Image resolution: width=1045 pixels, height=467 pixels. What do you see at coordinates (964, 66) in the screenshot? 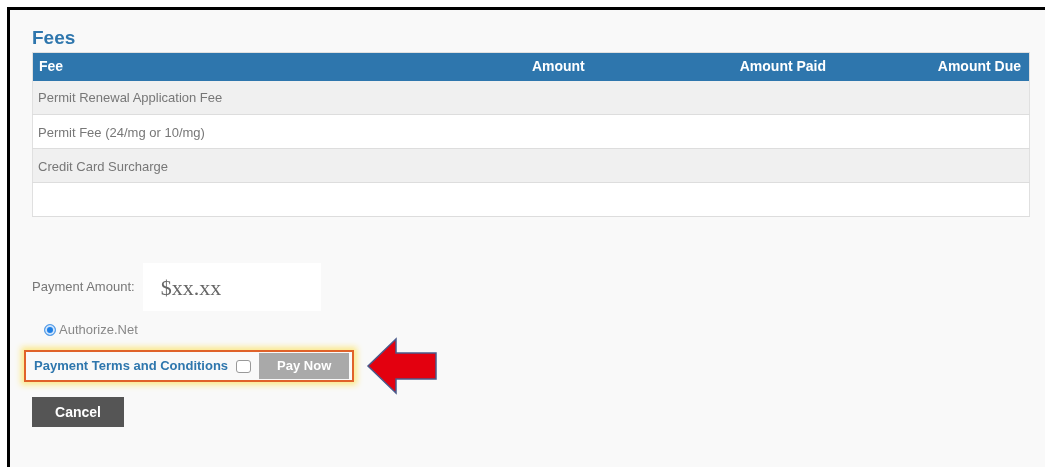
I see `column-header: Amount Due` at bounding box center [964, 66].